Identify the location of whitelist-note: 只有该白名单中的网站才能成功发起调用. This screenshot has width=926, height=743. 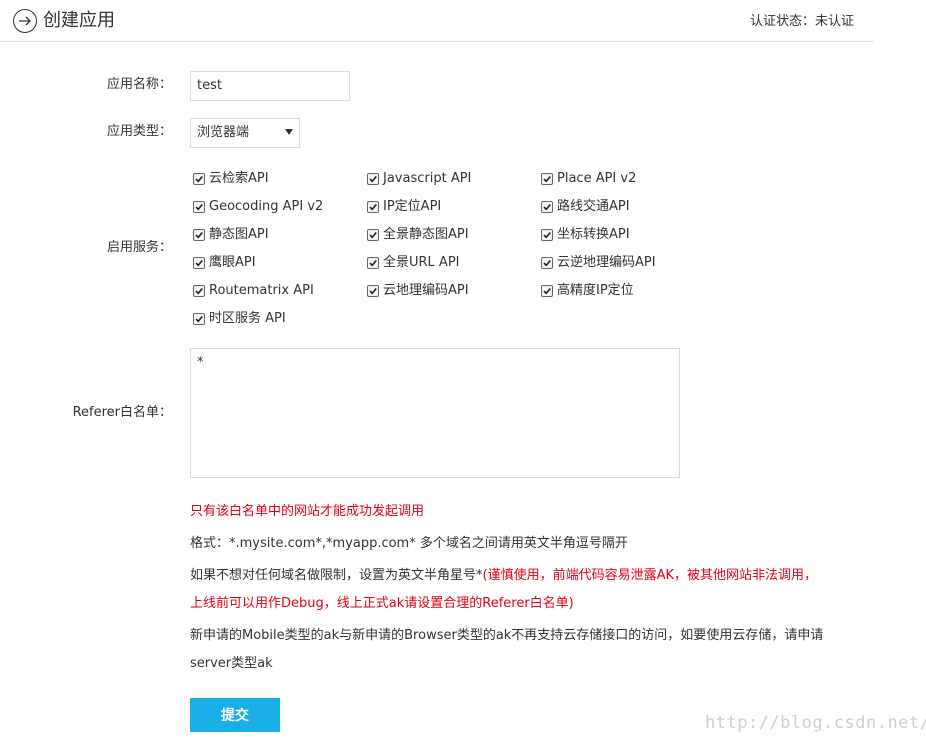
(307, 511).